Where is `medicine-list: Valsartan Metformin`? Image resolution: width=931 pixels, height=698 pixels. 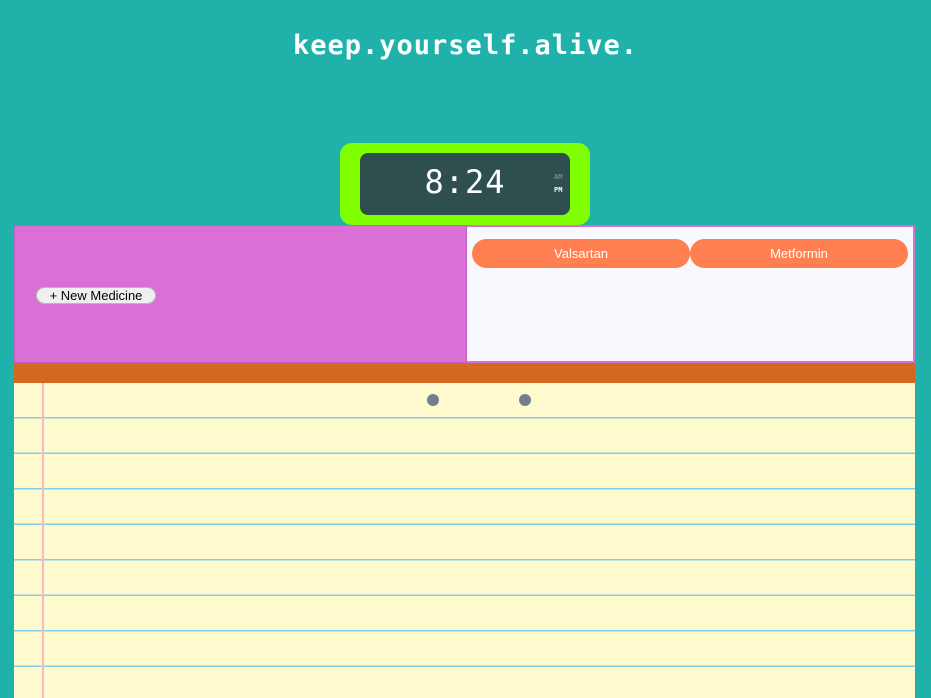 medicine-list: Valsartan Metformin is located at coordinates (691, 294).